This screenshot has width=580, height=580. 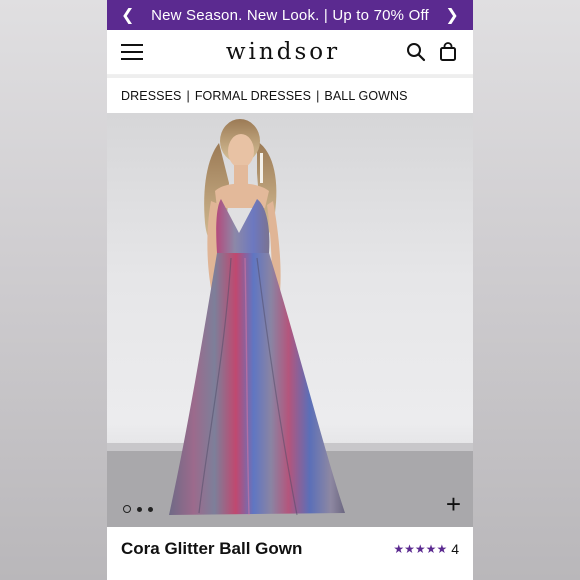 I want to click on breadcrumb: DRESSES | FORMAL DRESSES | BALL GOWNS, so click(x=290, y=95).